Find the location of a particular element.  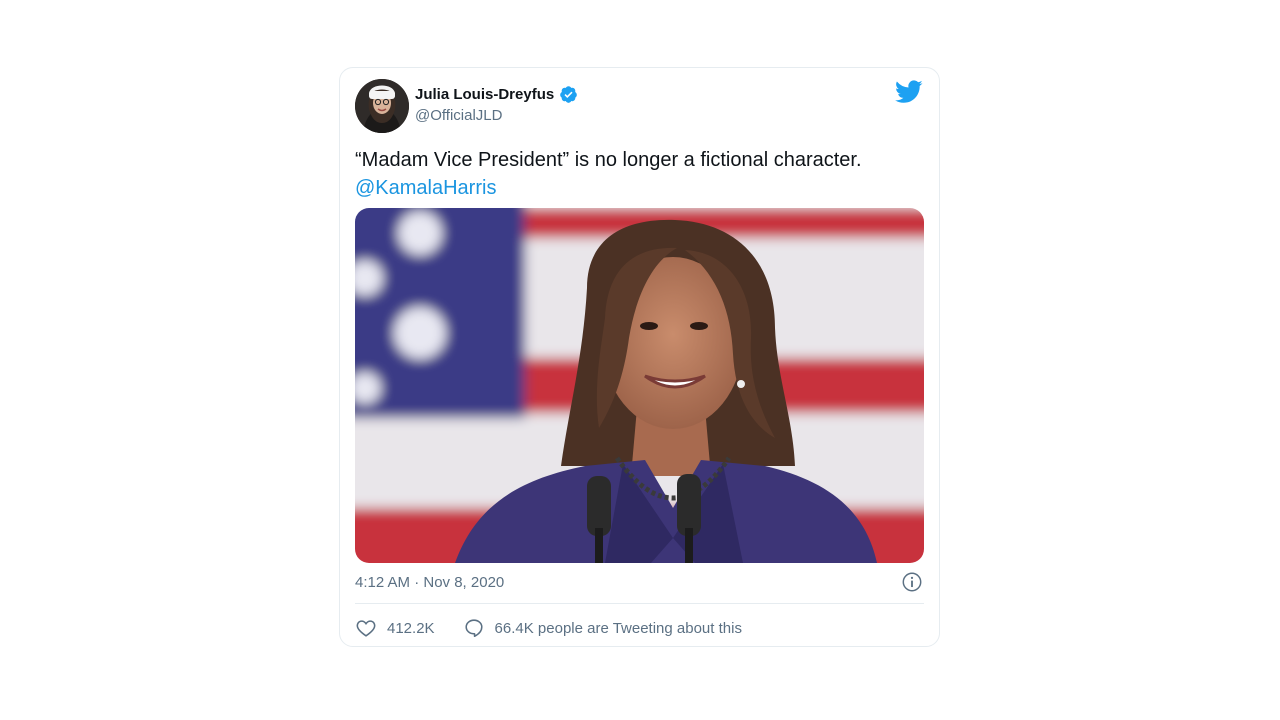

heart-icon is located at coordinates (366, 628).